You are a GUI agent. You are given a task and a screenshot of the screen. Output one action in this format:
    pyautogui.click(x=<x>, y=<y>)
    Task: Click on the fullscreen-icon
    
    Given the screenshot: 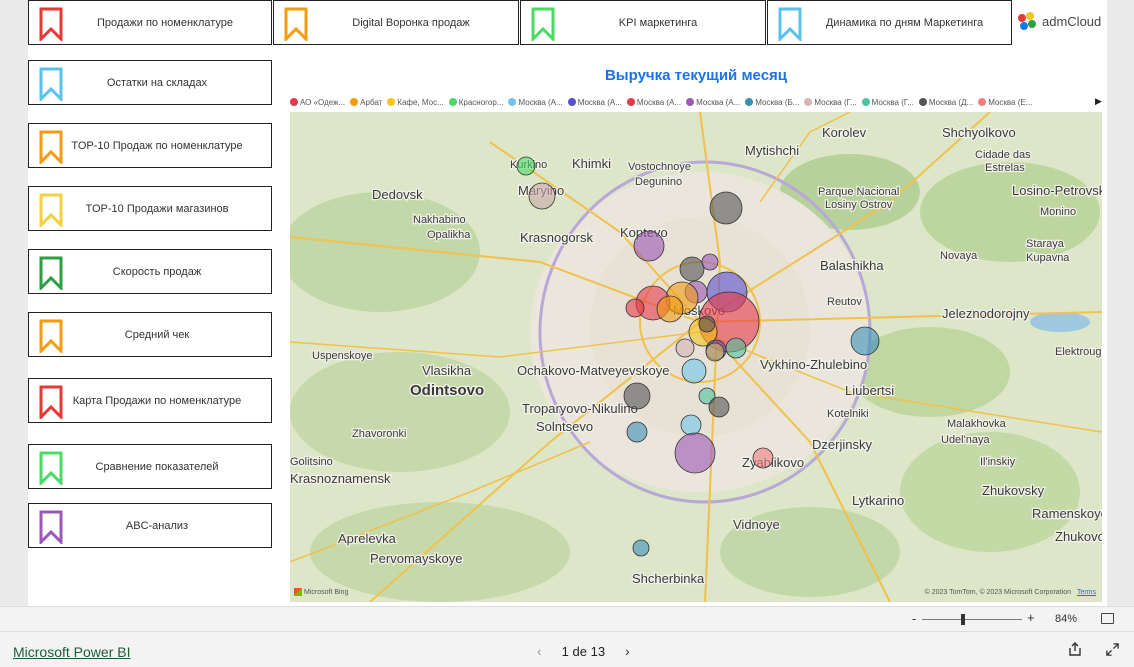 What is the action you would take?
    pyautogui.click(x=1112, y=649)
    